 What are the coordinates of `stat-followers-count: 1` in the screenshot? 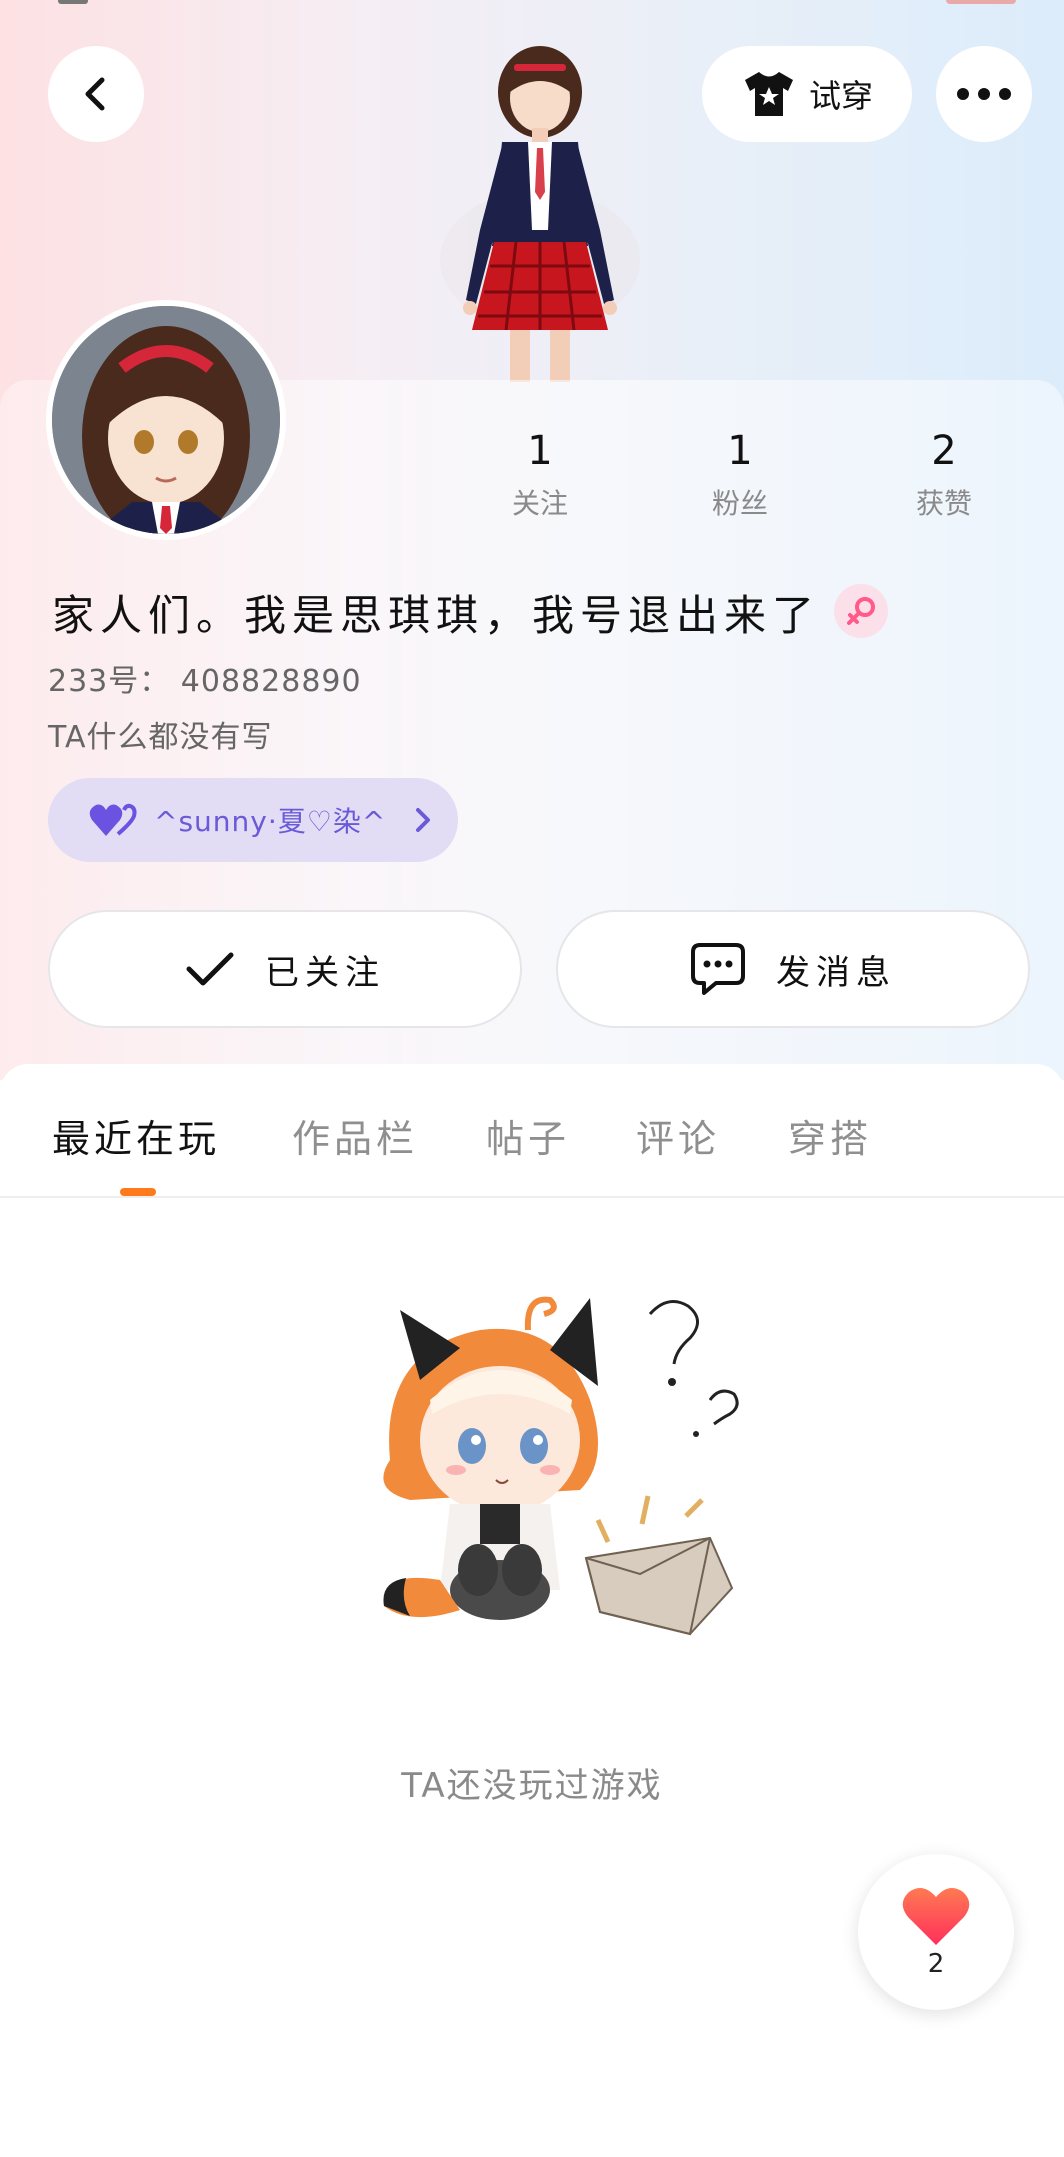 It's located at (740, 451).